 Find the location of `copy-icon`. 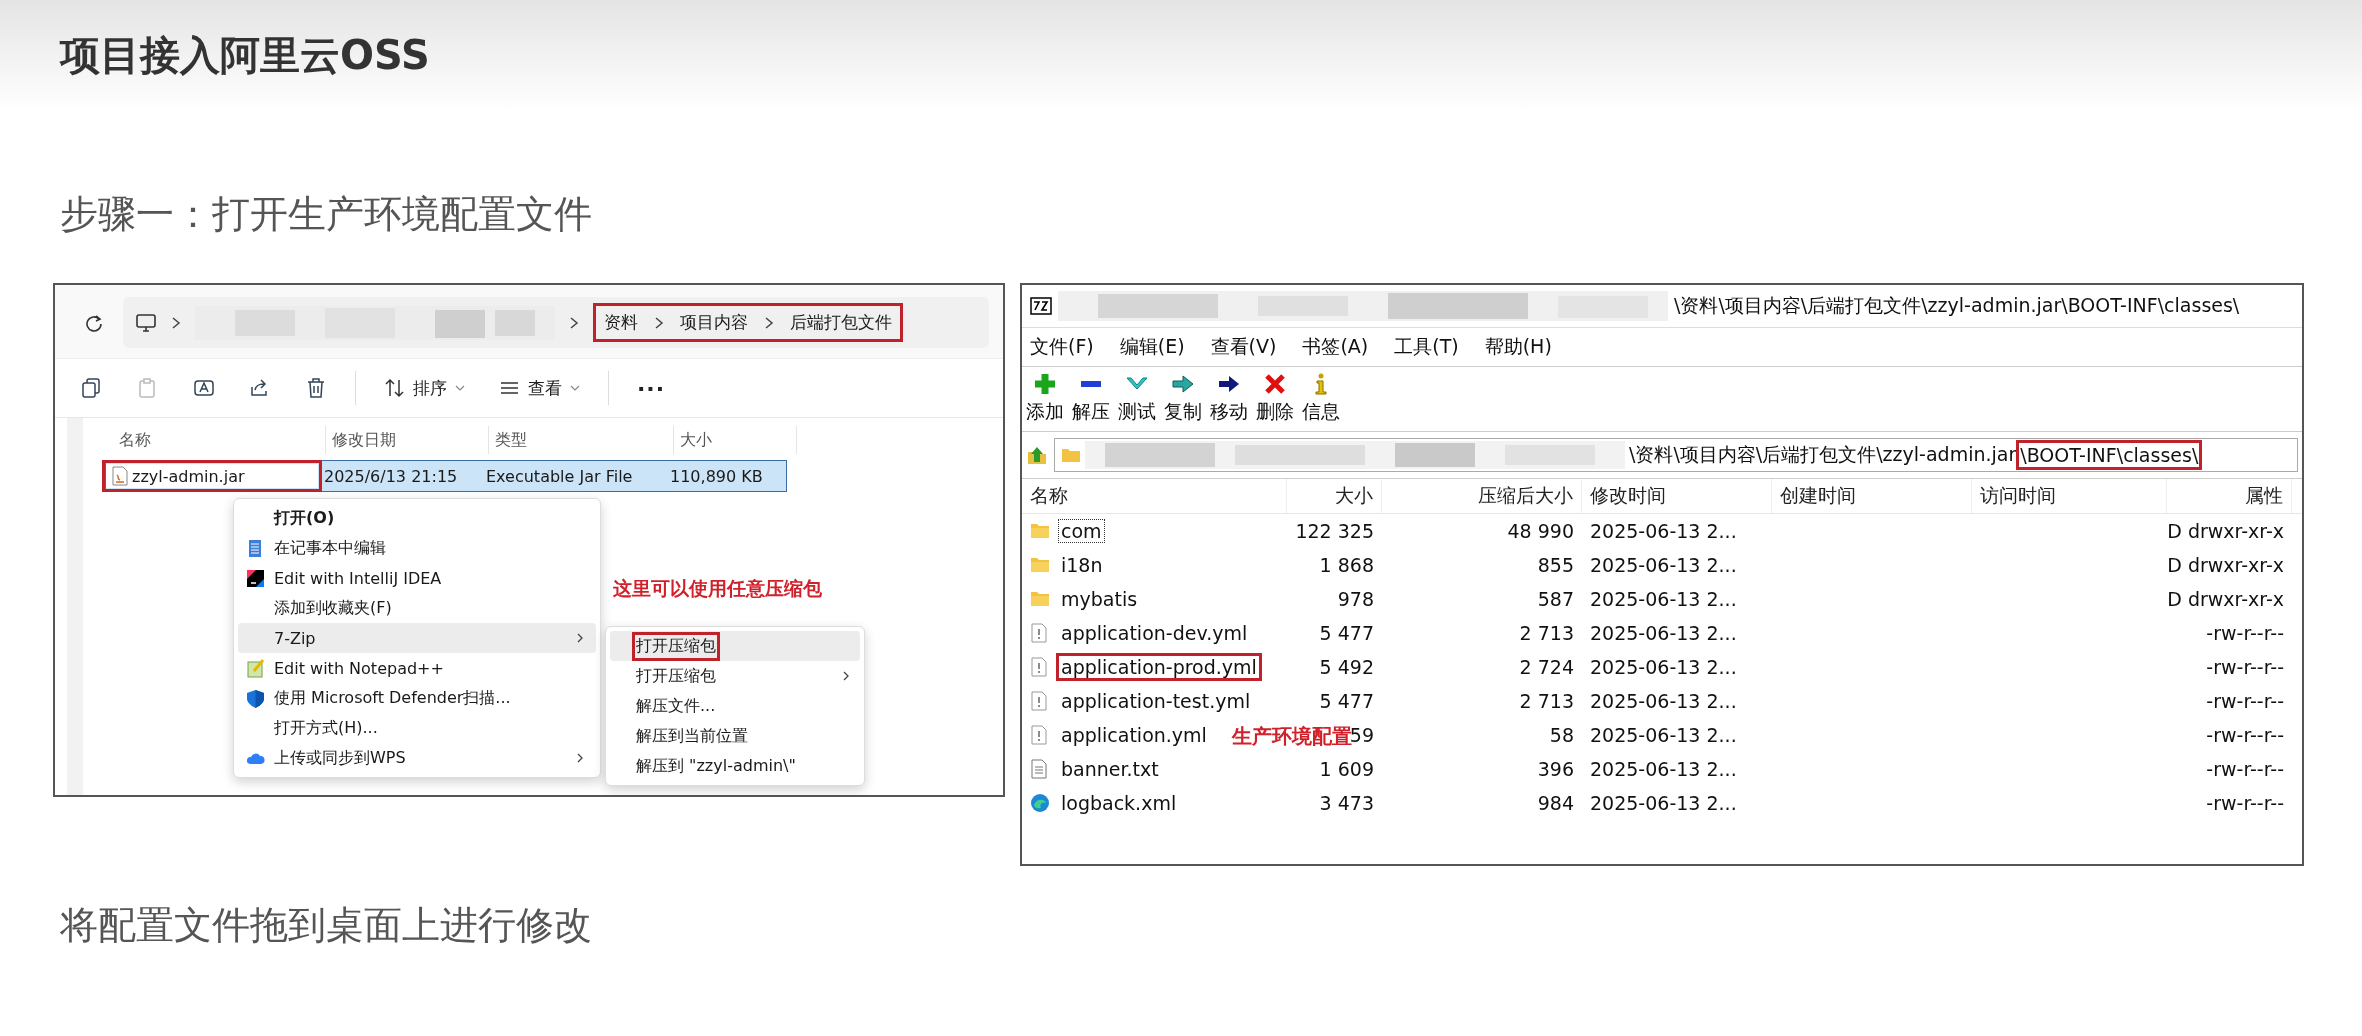

copy-icon is located at coordinates (92, 388).